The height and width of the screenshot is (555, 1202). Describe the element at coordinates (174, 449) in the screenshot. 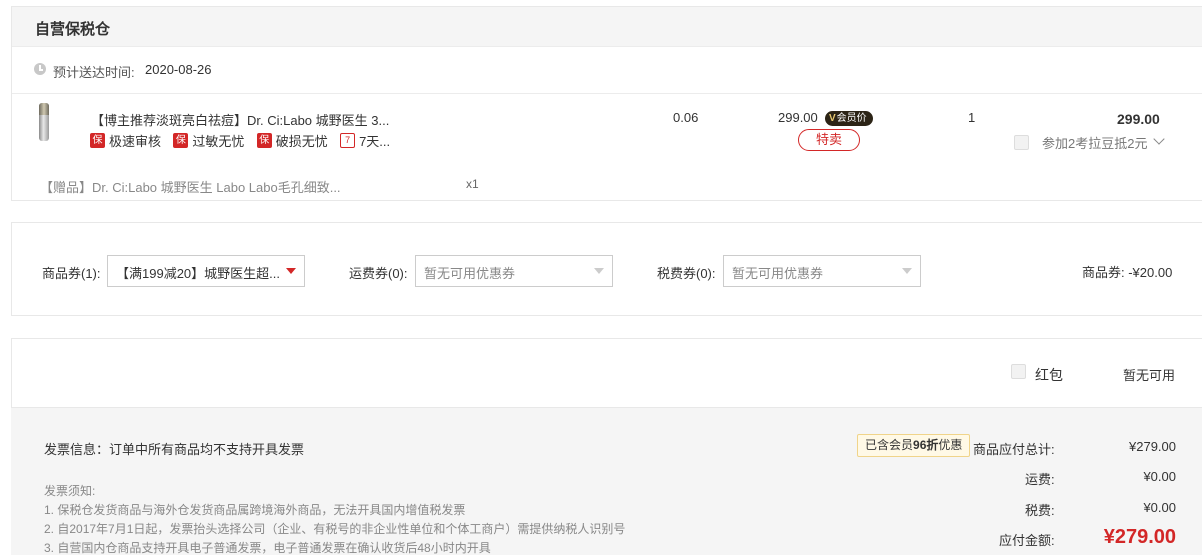

I see `invoice-info: 发票信息：订单中所有商品均不支持开具发票` at that location.